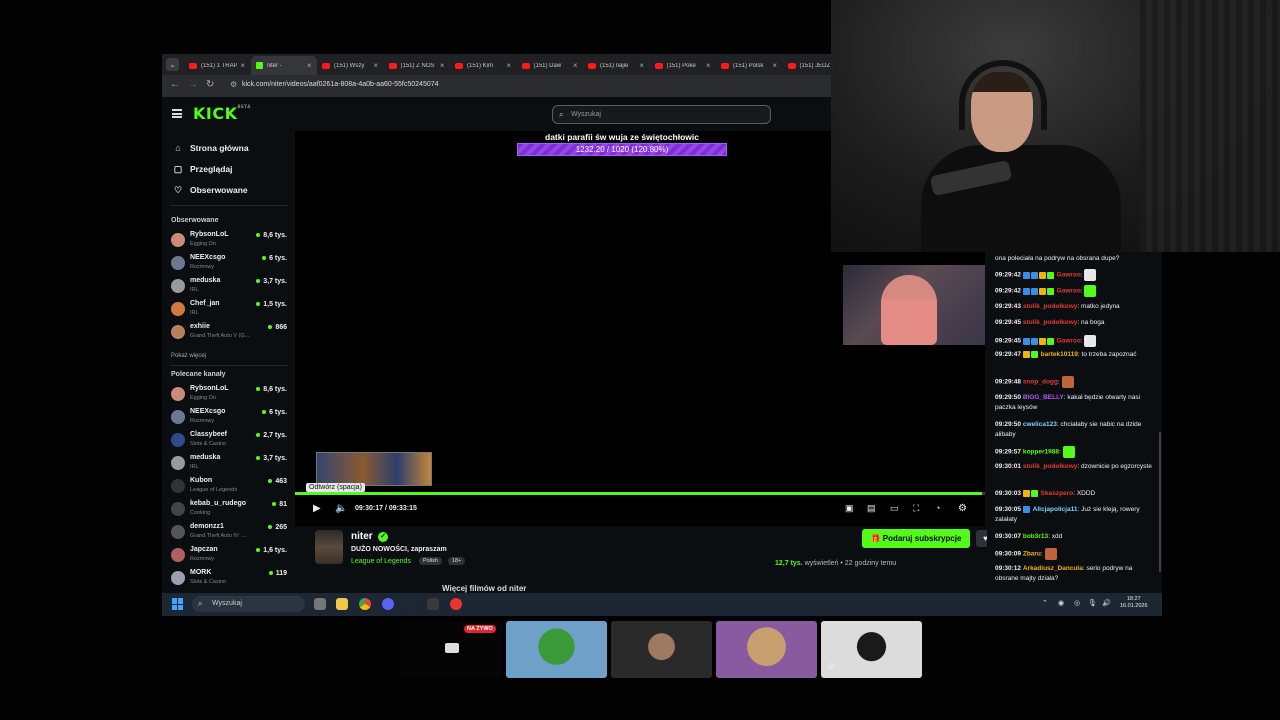  Describe the element at coordinates (329, 547) in the screenshot. I see `channel-avatar` at that location.